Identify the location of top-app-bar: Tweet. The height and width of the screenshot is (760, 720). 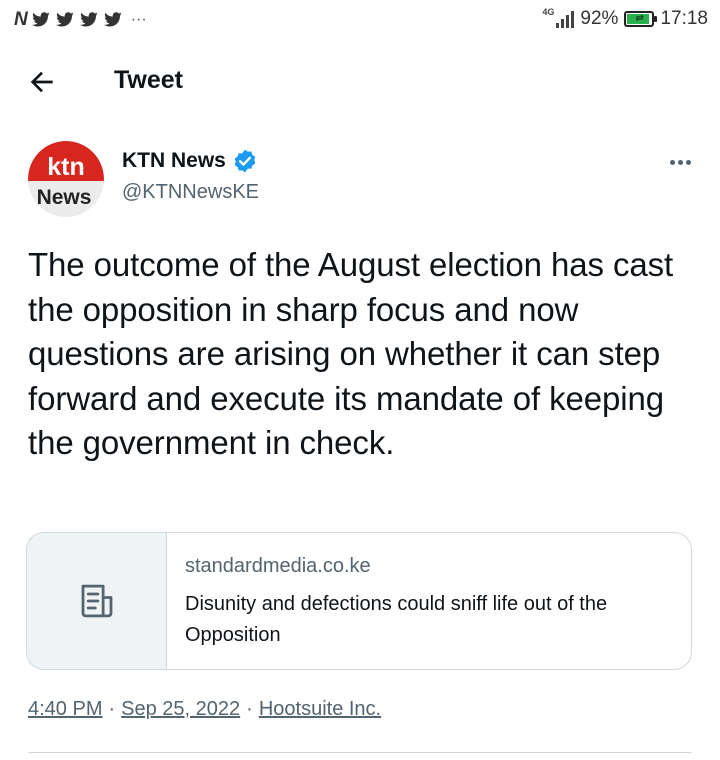
(360, 81).